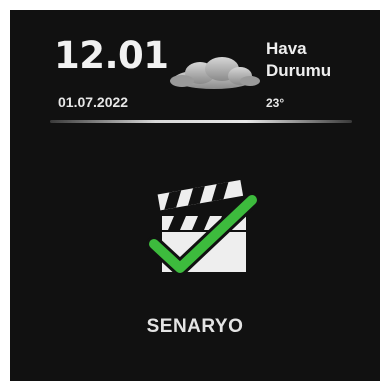 Image resolution: width=390 pixels, height=391 pixels. I want to click on clapperboard-check-icon, so click(205, 230).